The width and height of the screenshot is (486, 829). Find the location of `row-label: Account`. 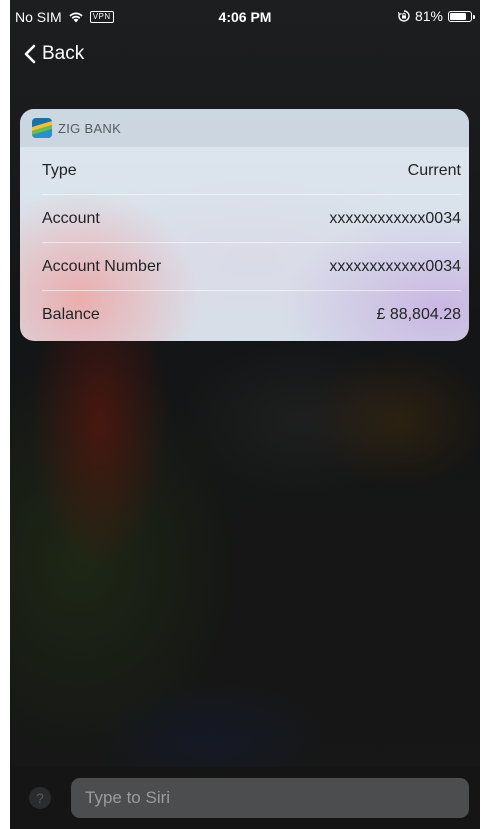

row-label: Account is located at coordinates (71, 218).